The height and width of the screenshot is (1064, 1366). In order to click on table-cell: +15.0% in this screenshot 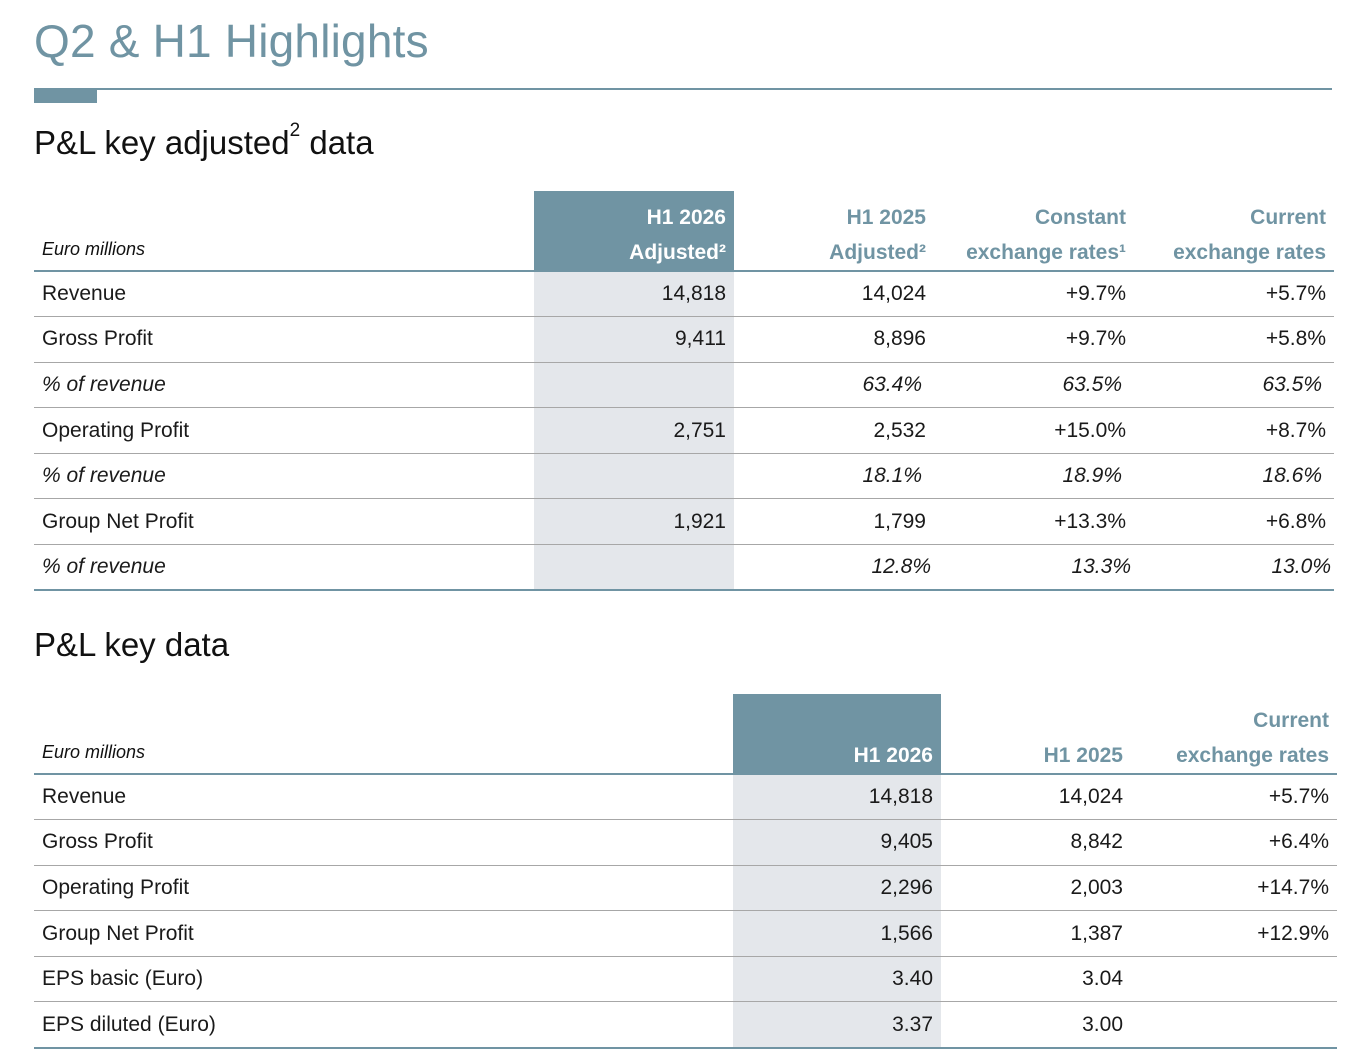, I will do `click(1090, 430)`.